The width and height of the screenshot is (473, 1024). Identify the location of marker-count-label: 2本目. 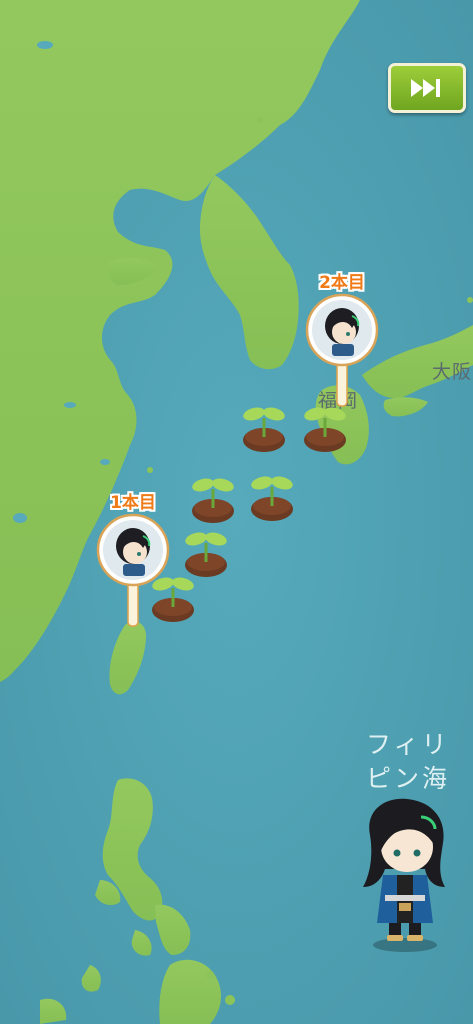
(342, 283).